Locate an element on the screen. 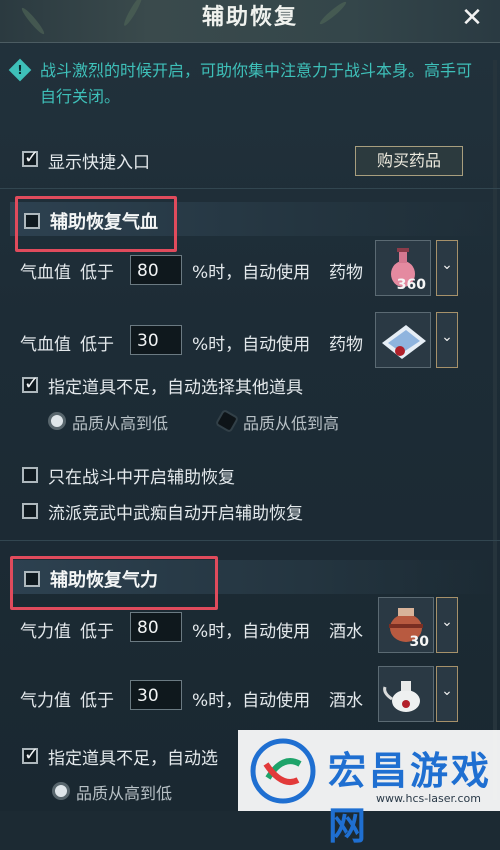  mp-threshold-input: 80 is located at coordinates (156, 627).